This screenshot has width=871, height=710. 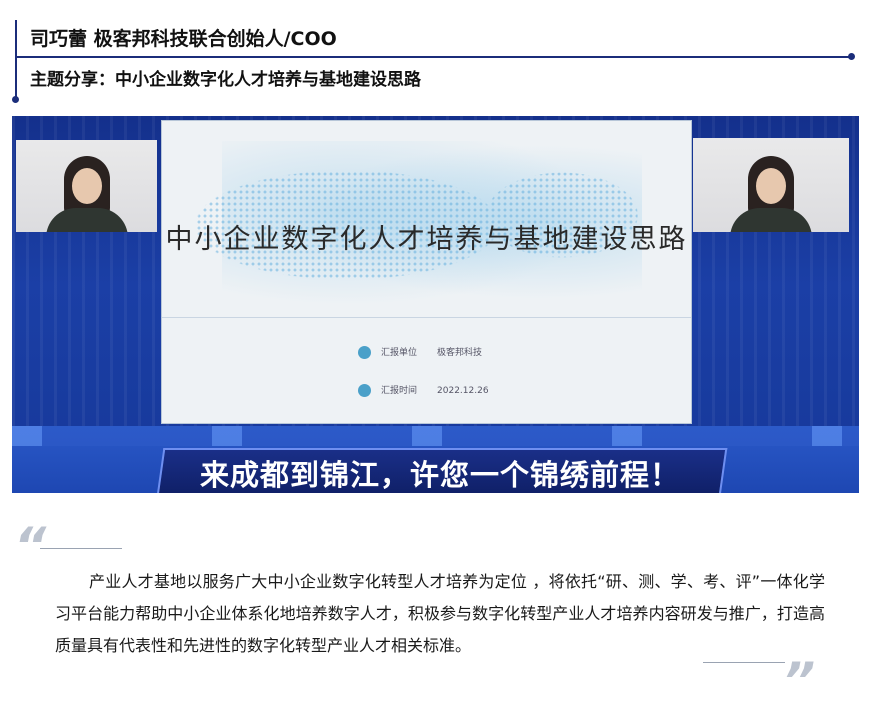 What do you see at coordinates (420, 352) in the screenshot?
I see `slide-info-unit: 汇报单位 极客邦科技` at bounding box center [420, 352].